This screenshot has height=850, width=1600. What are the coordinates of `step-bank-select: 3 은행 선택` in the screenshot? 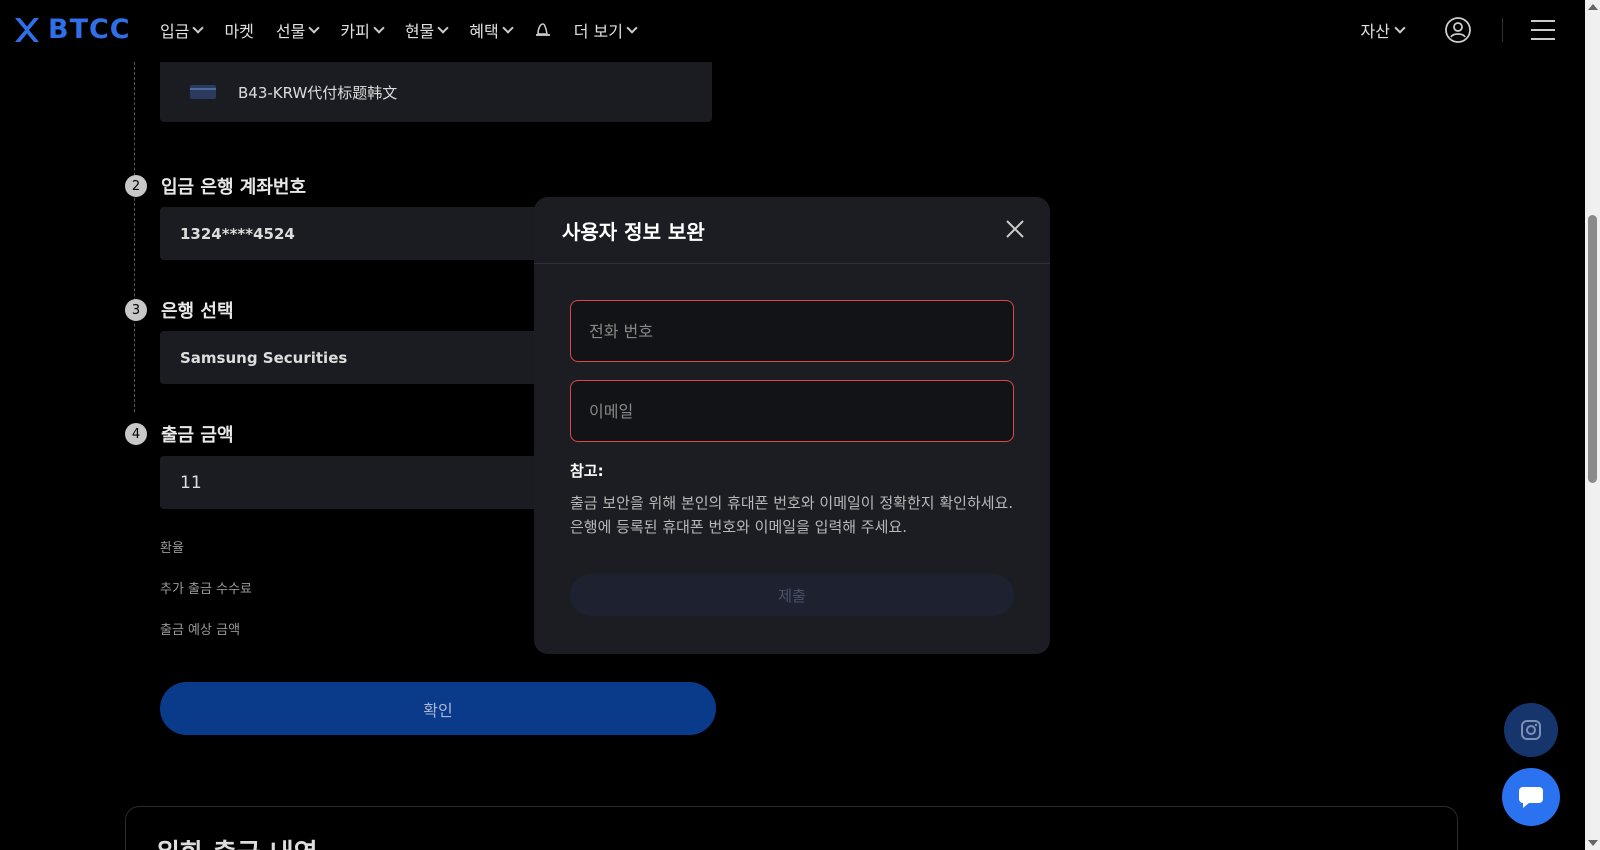 It's located at (179, 310).